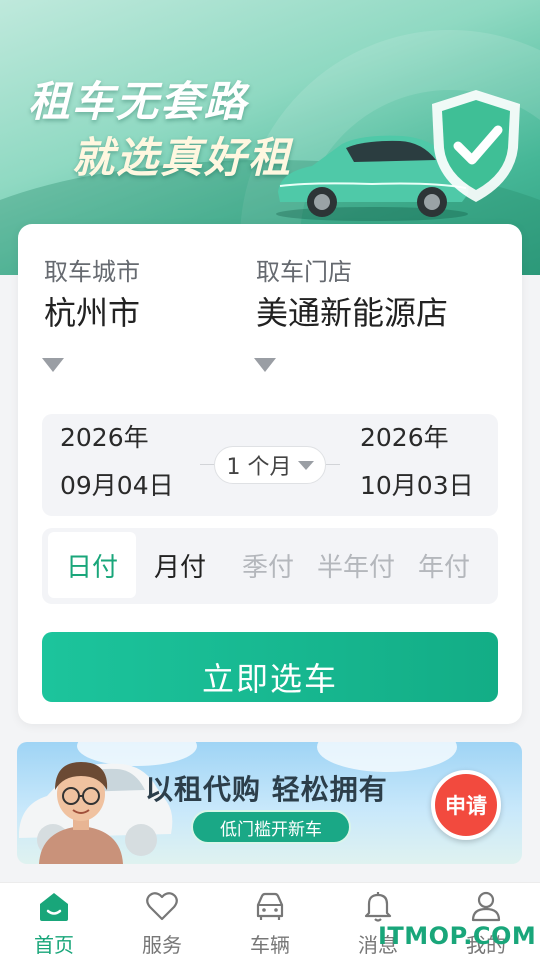  I want to click on tab-pay-yearly: 年付, so click(444, 565).